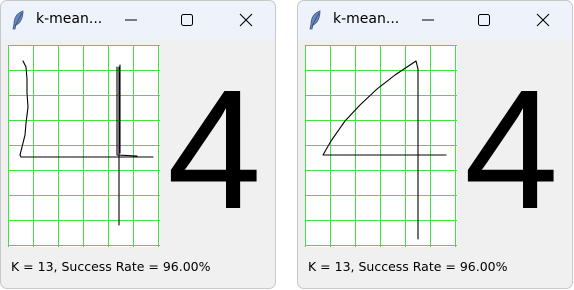 This screenshot has height=290, width=574. Describe the element at coordinates (384, 150) in the screenshot. I see `handwritten-stroke` at that location.